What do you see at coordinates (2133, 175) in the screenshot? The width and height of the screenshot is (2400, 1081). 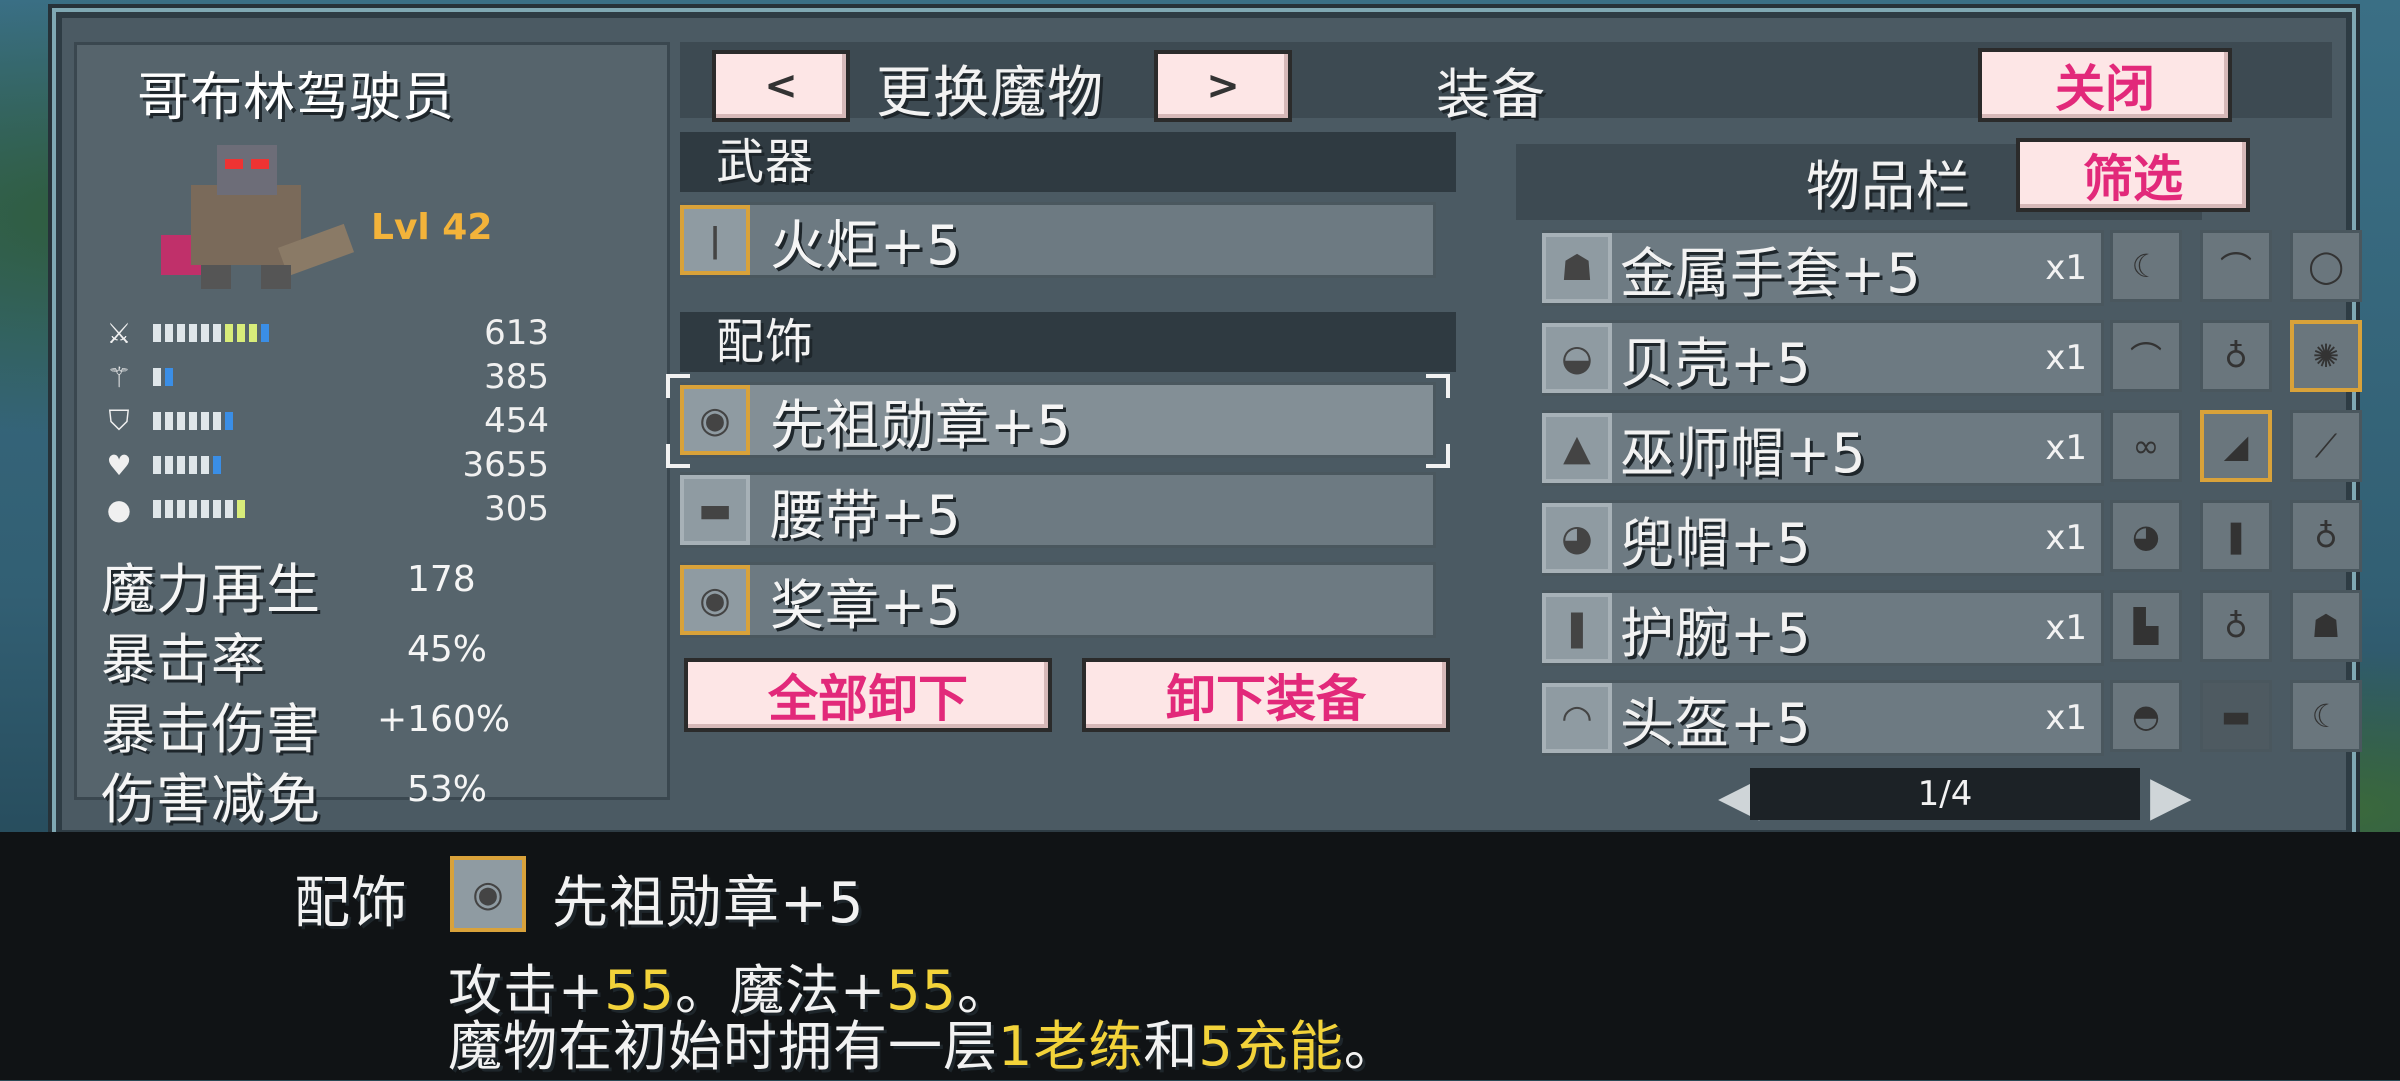 I see `filter-button: 筛选` at bounding box center [2133, 175].